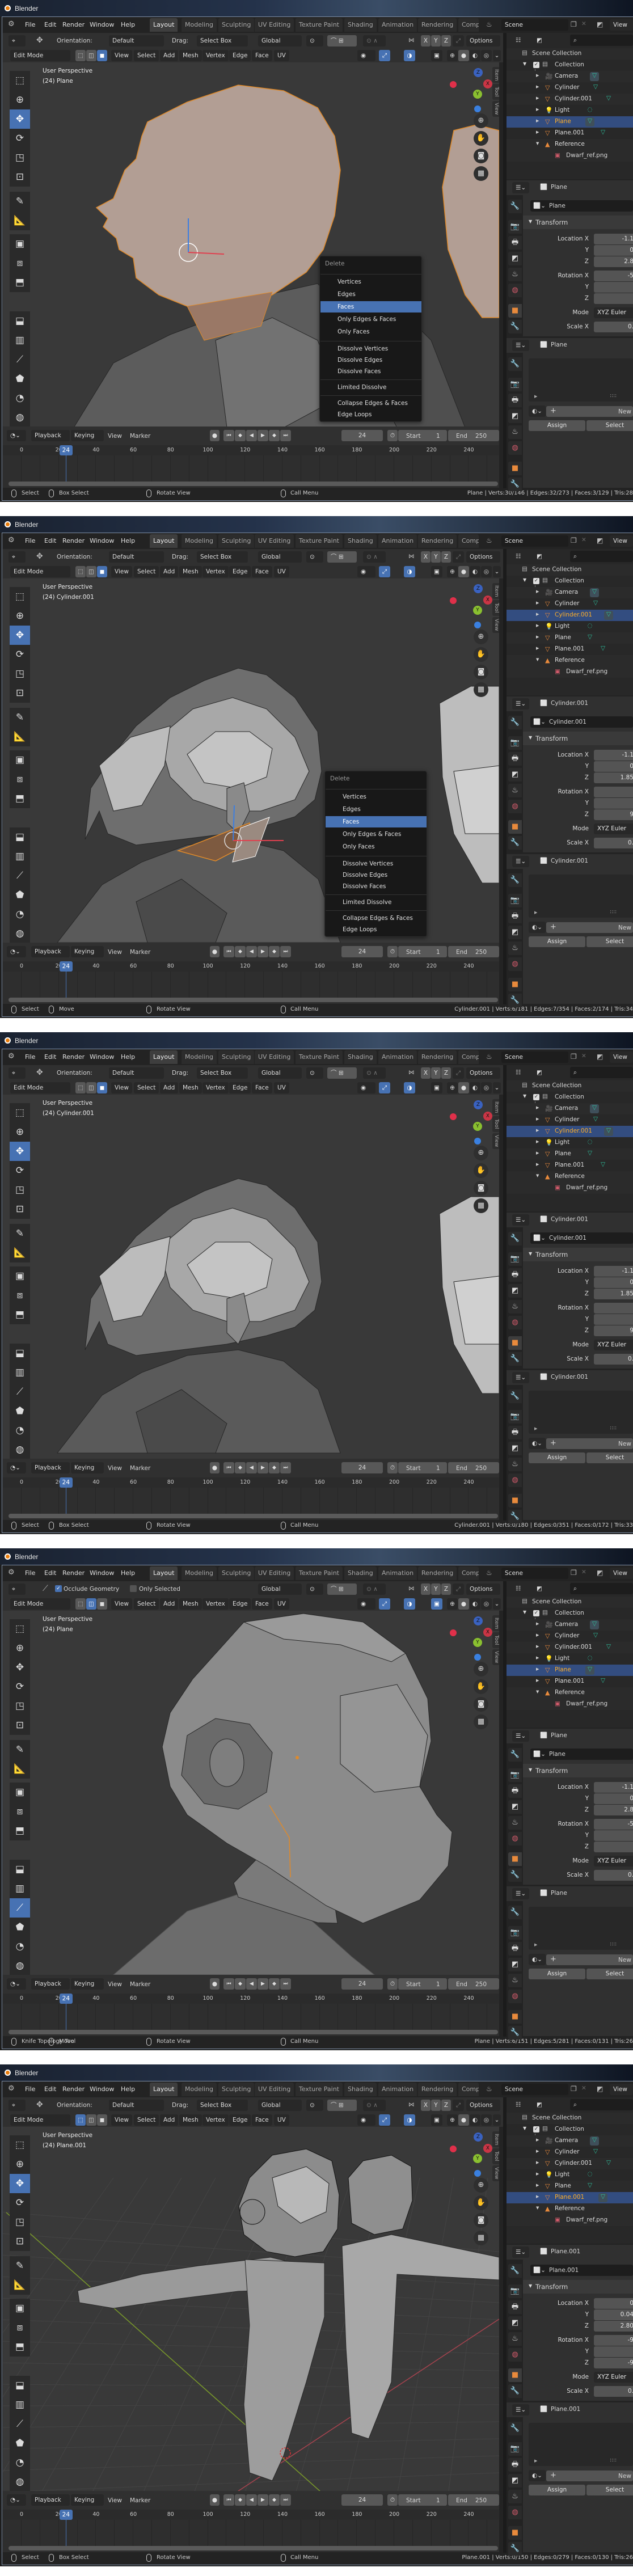 This screenshot has width=633, height=2576. What do you see at coordinates (481, 690) in the screenshot?
I see `ortho-grid-icon: ▦` at bounding box center [481, 690].